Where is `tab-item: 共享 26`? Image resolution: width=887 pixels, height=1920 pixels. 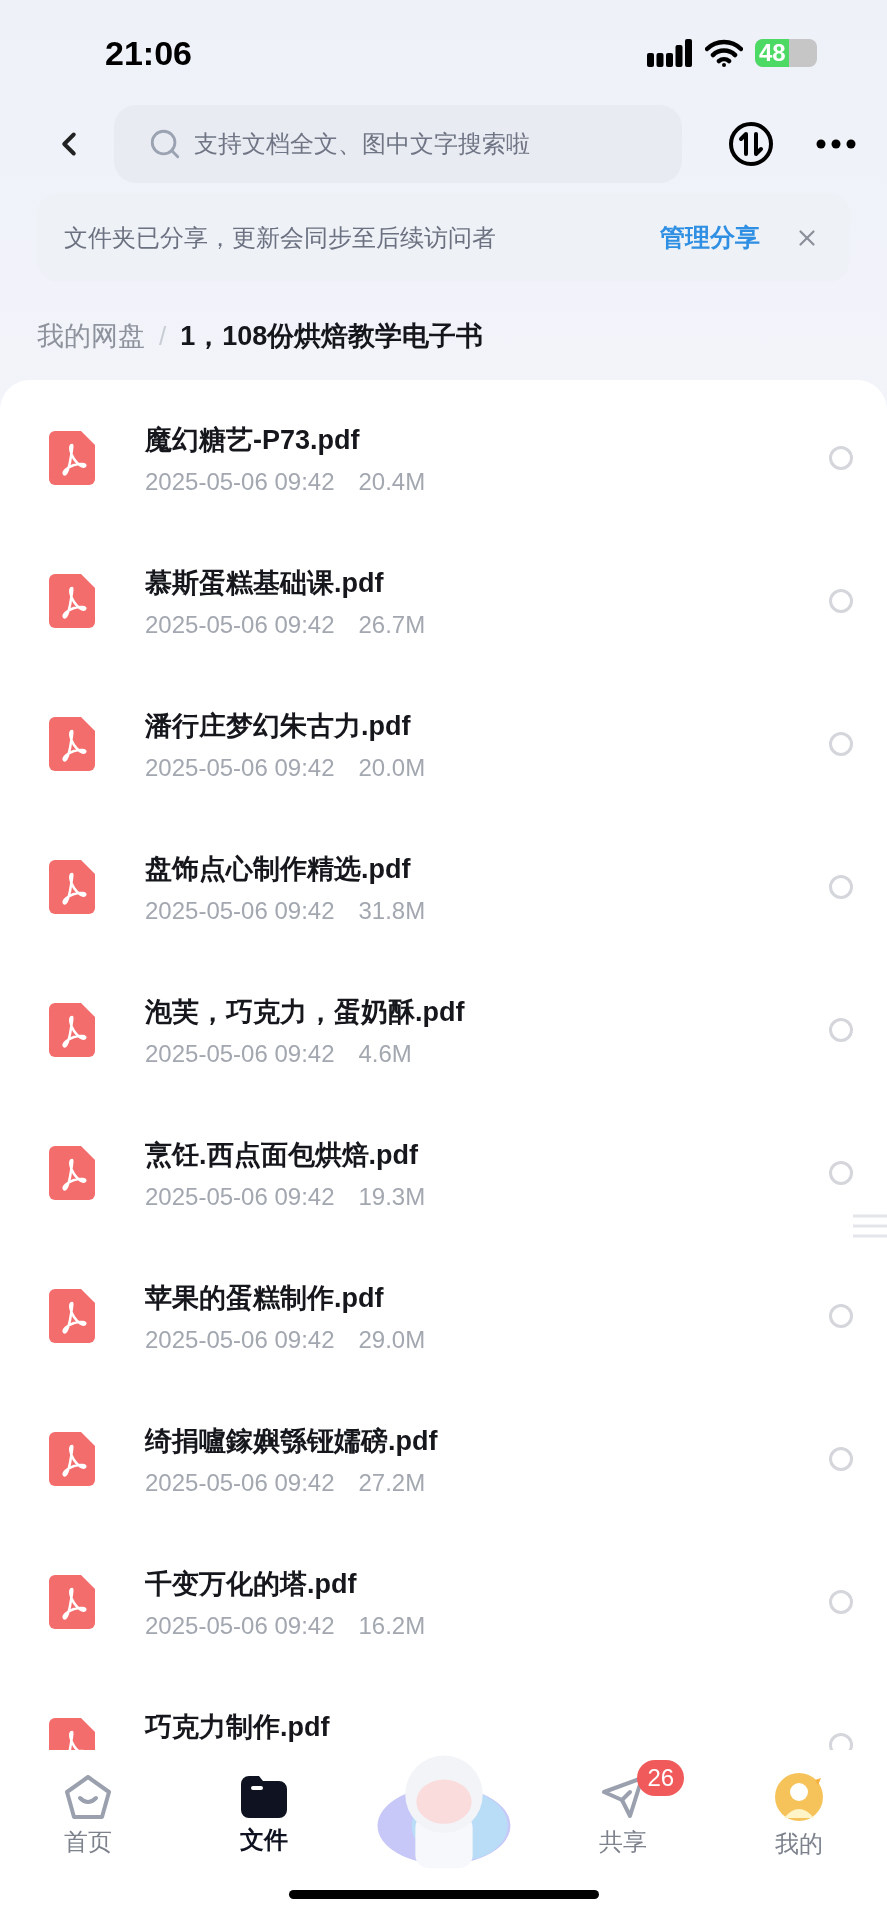 tab-item: 共享 26 is located at coordinates (623, 1810).